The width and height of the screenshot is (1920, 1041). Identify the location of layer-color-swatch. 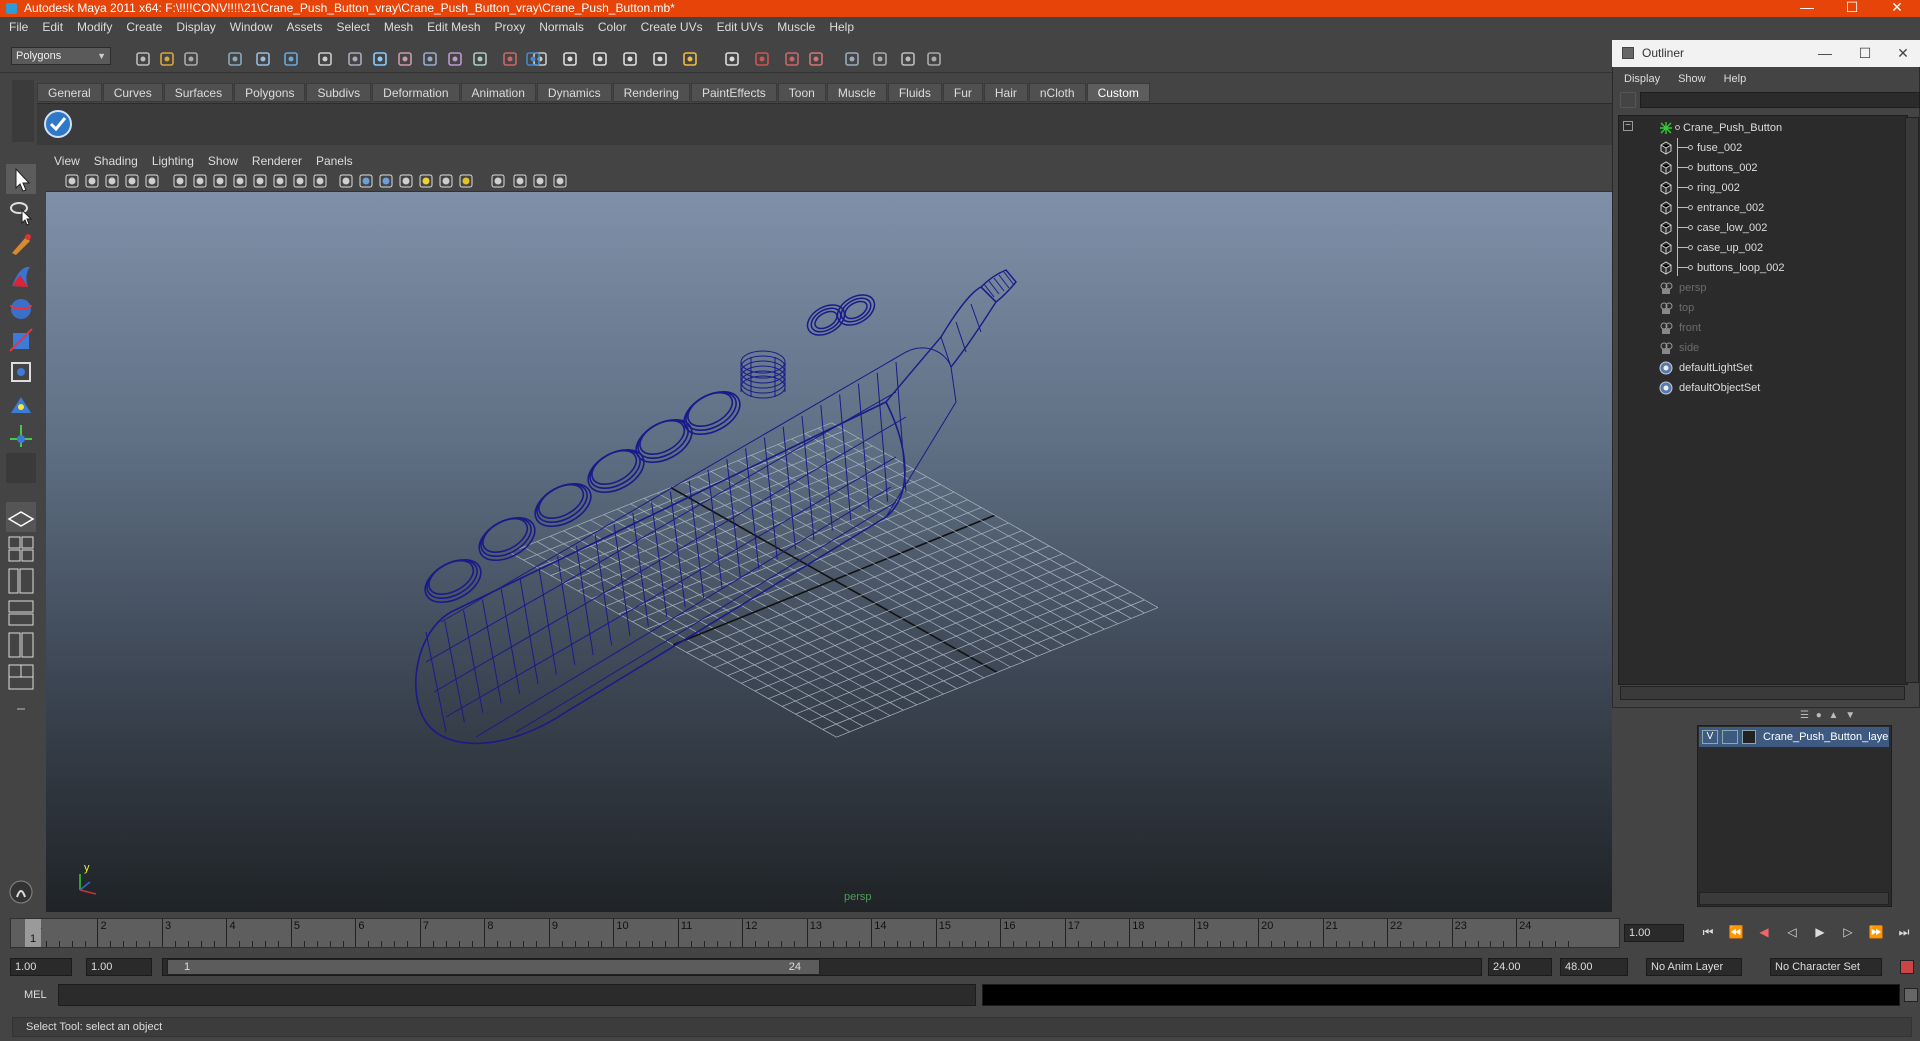
(1749, 737).